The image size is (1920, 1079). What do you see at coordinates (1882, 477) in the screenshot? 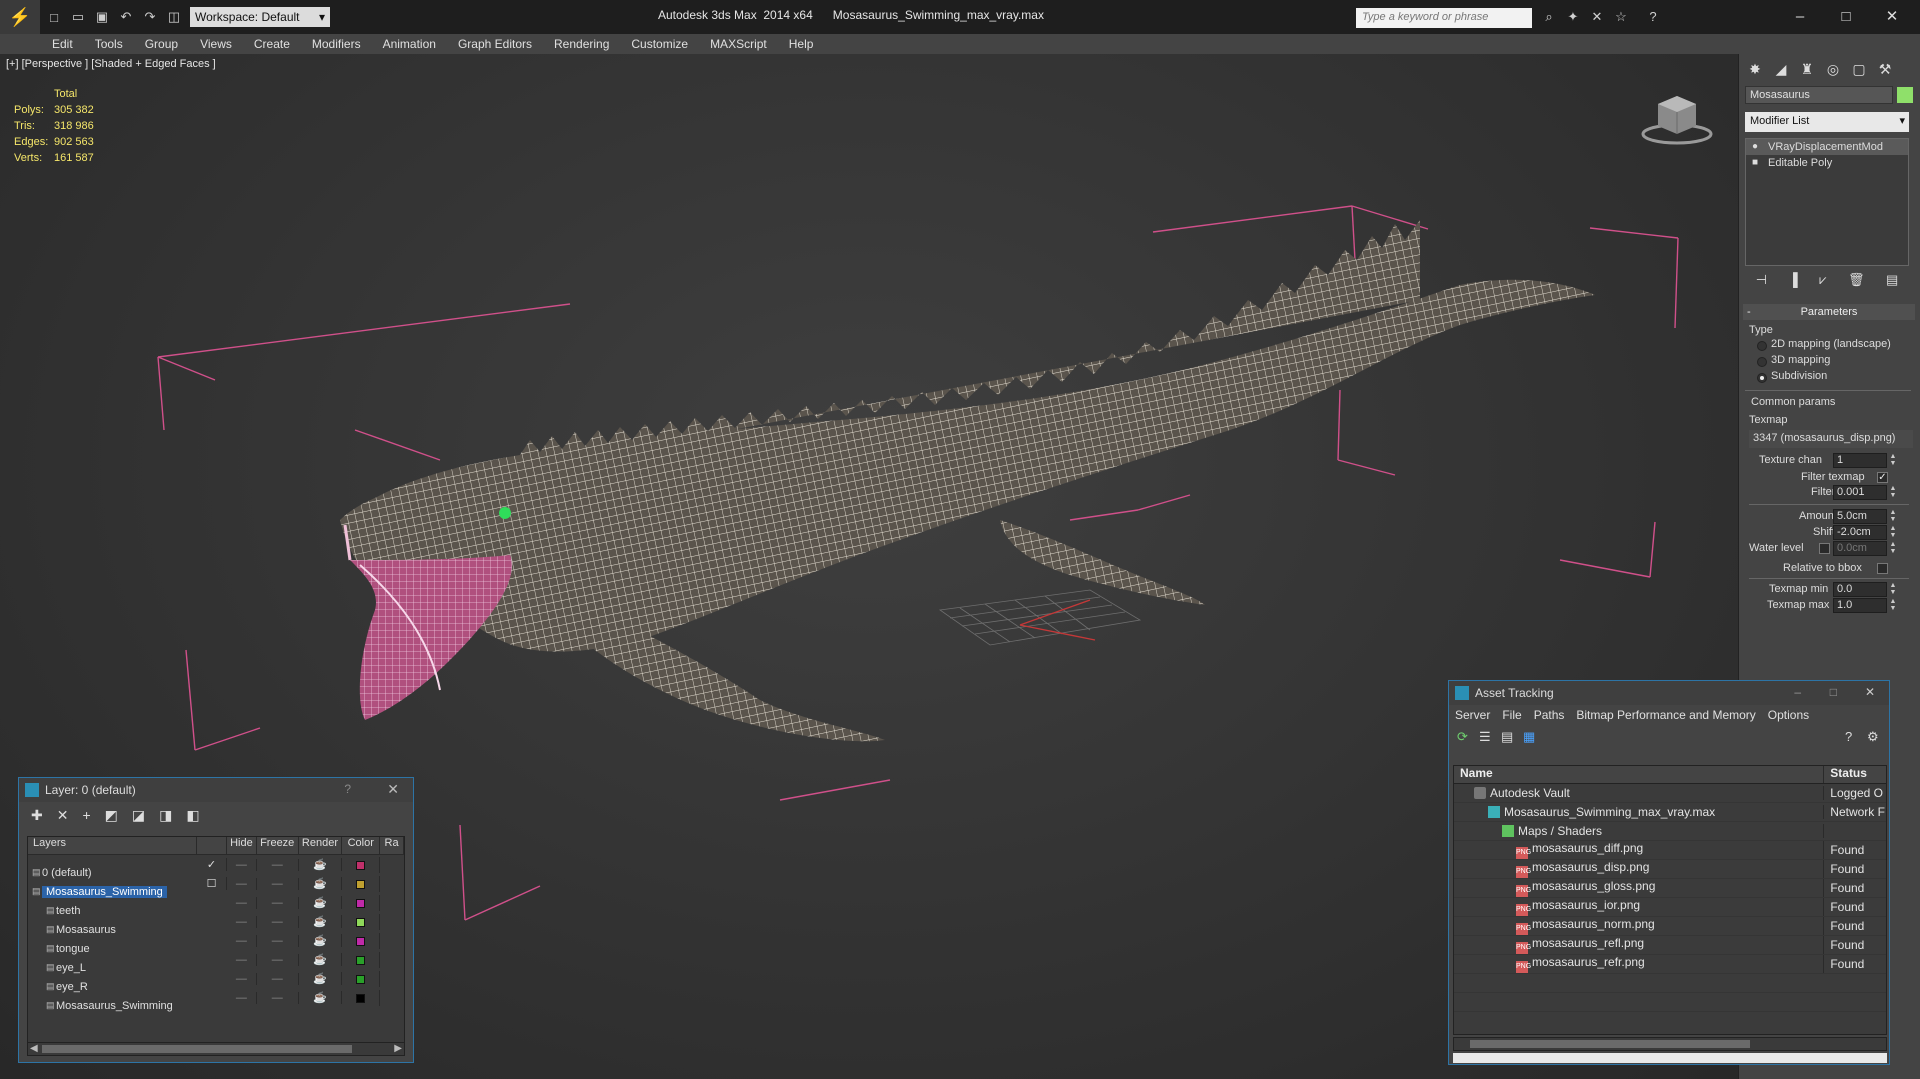
I see `filter-texmap-checkbox: ✓` at bounding box center [1882, 477].